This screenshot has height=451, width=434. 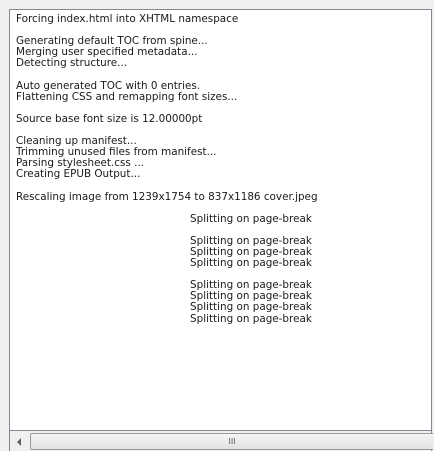 I want to click on scroll-grip-icon: III, so click(x=232, y=441).